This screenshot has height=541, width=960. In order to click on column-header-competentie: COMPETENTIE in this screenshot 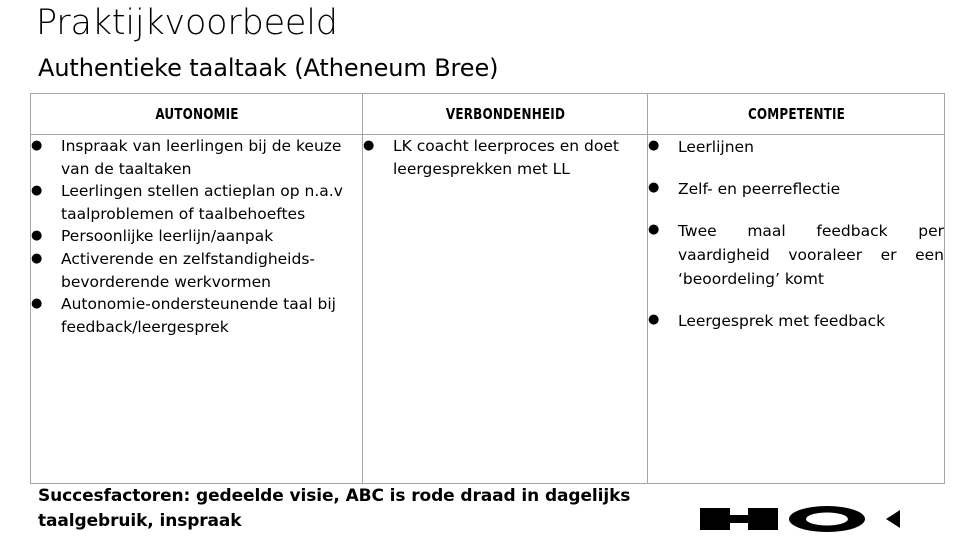, I will do `click(796, 114)`.